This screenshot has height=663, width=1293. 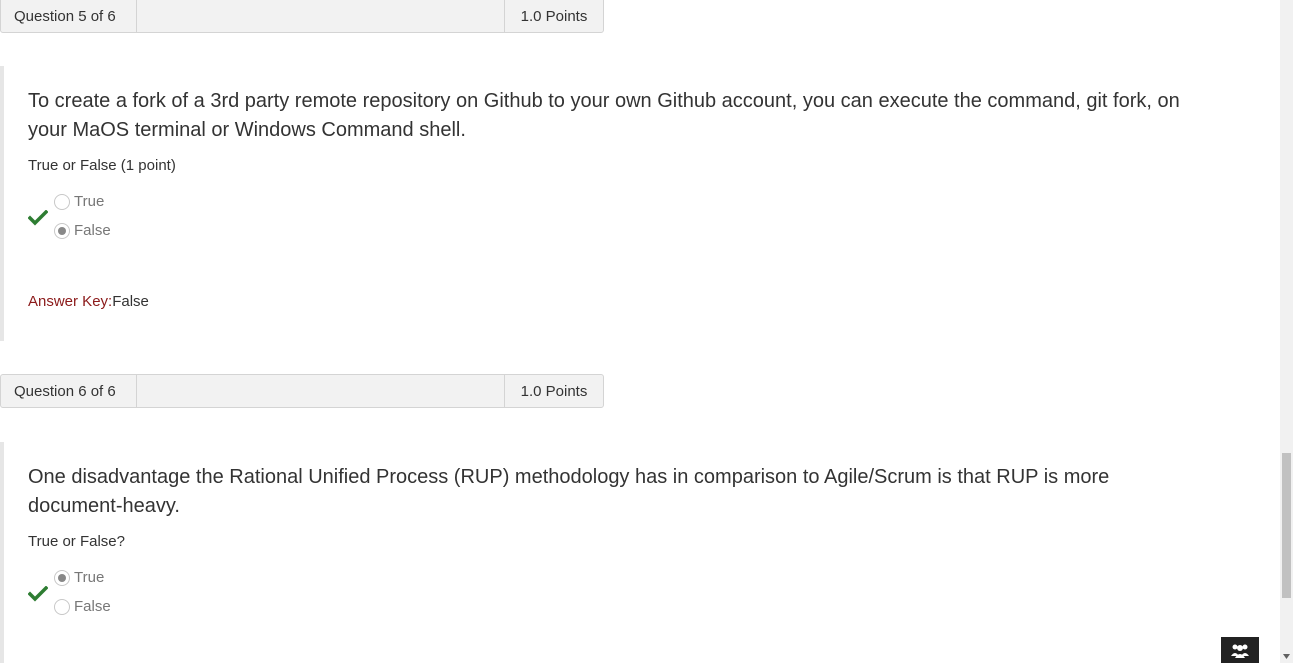 I want to click on scrollbar-thumb, so click(x=1286, y=525).